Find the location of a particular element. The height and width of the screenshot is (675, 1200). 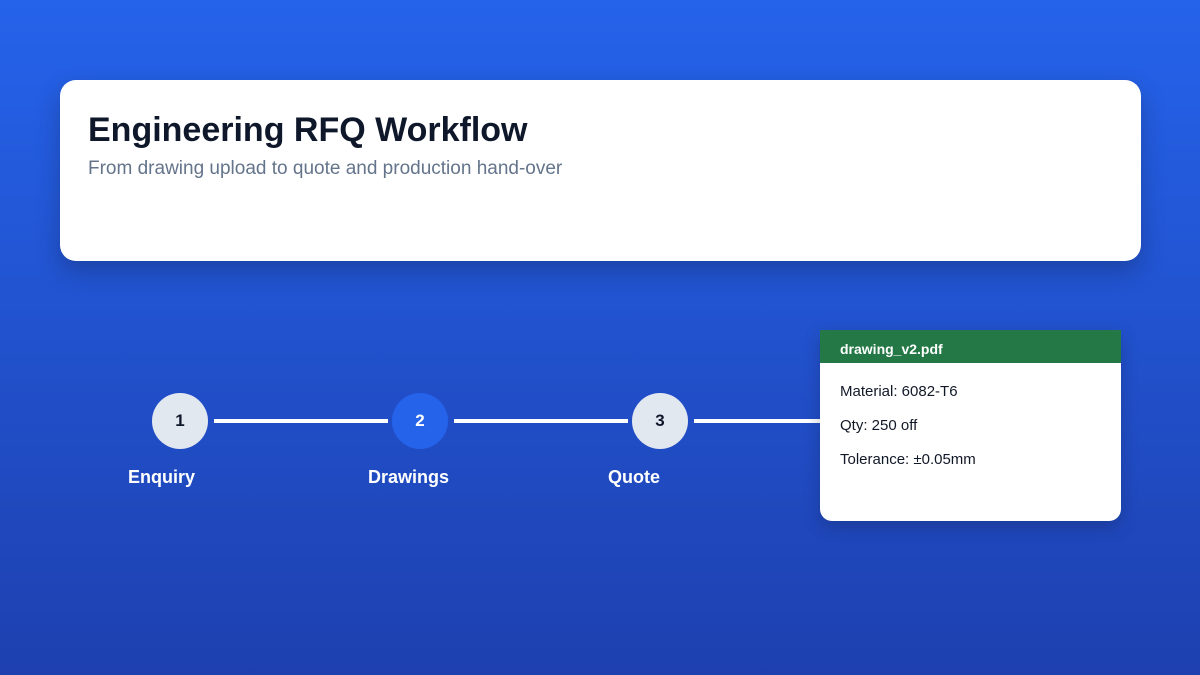

step-drawings-circle: 2 is located at coordinates (420, 421).